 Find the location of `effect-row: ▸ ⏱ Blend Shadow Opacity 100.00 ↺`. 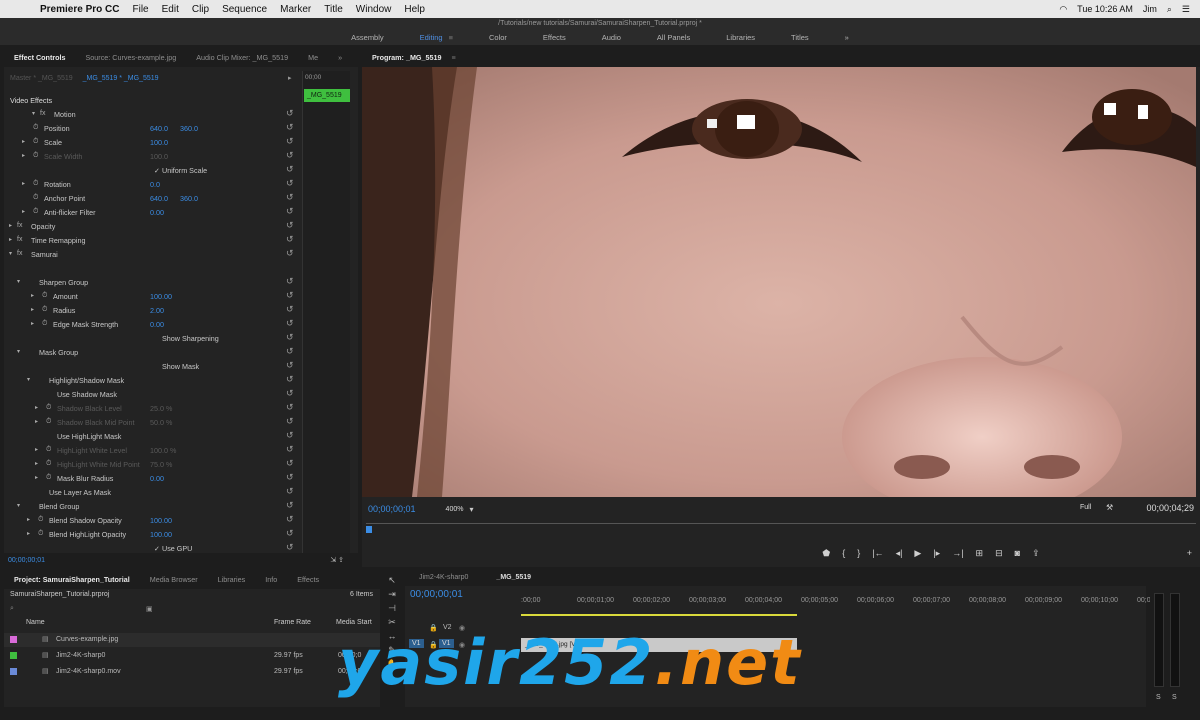

effect-row: ▸ ⏱ Blend Shadow Opacity 100.00 ↺ is located at coordinates (154, 520).